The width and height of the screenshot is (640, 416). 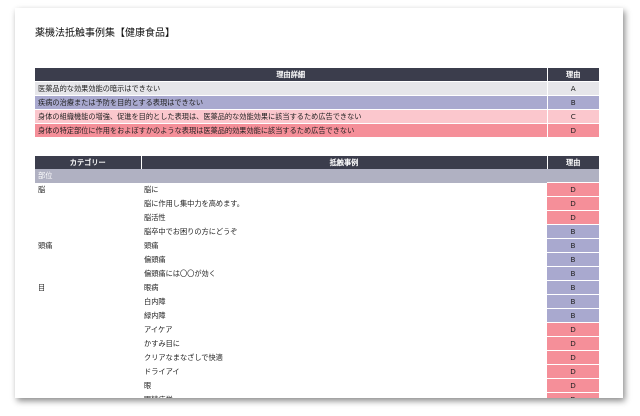 What do you see at coordinates (317, 315) in the screenshot?
I see `case-row: 緑内障 B` at bounding box center [317, 315].